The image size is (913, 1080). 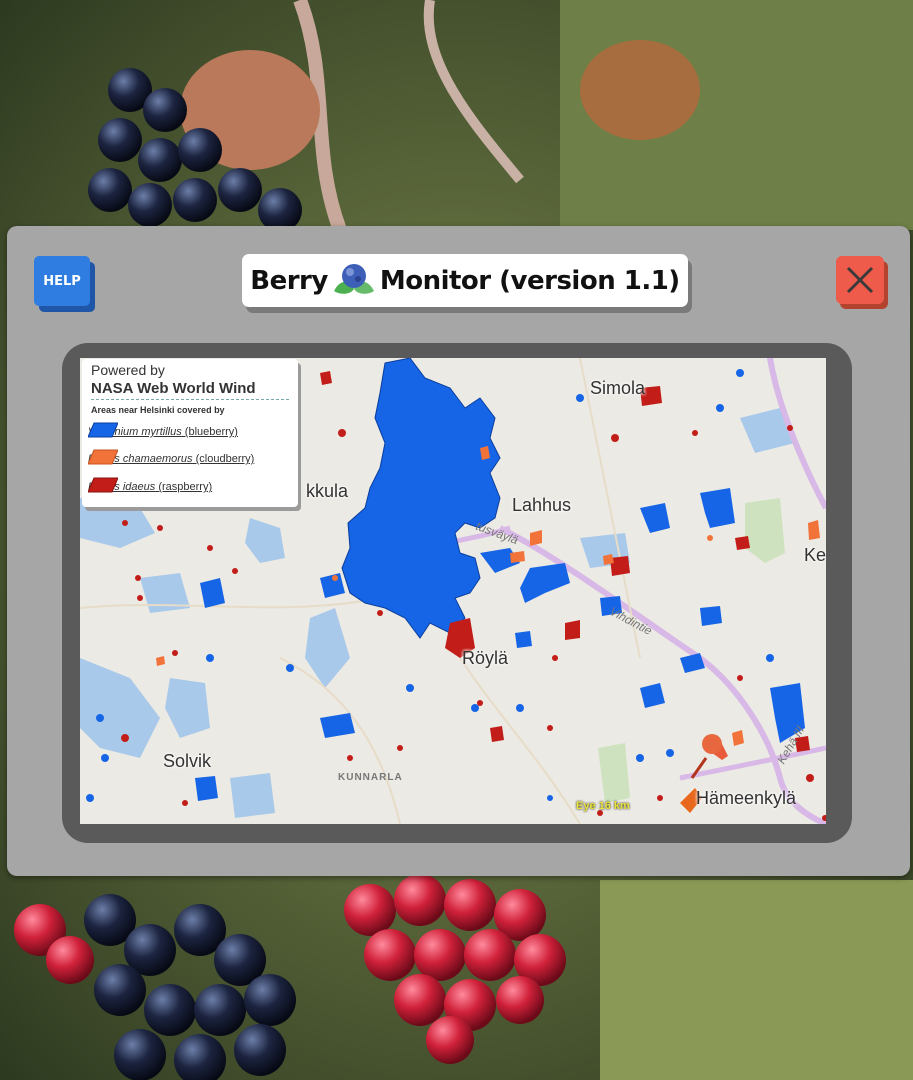 What do you see at coordinates (103, 457) in the screenshot?
I see `cloudberry-swatch-icon` at bounding box center [103, 457].